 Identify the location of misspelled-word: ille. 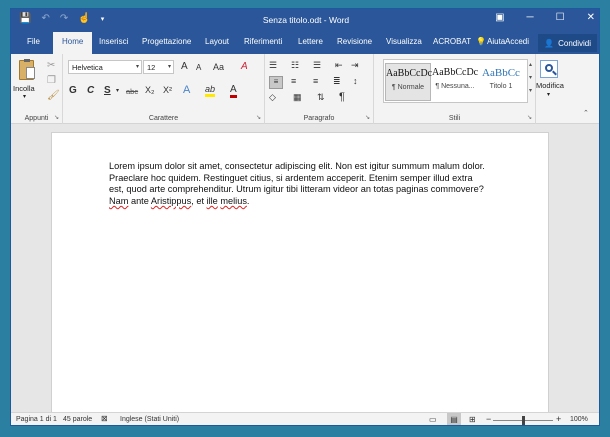
(212, 201).